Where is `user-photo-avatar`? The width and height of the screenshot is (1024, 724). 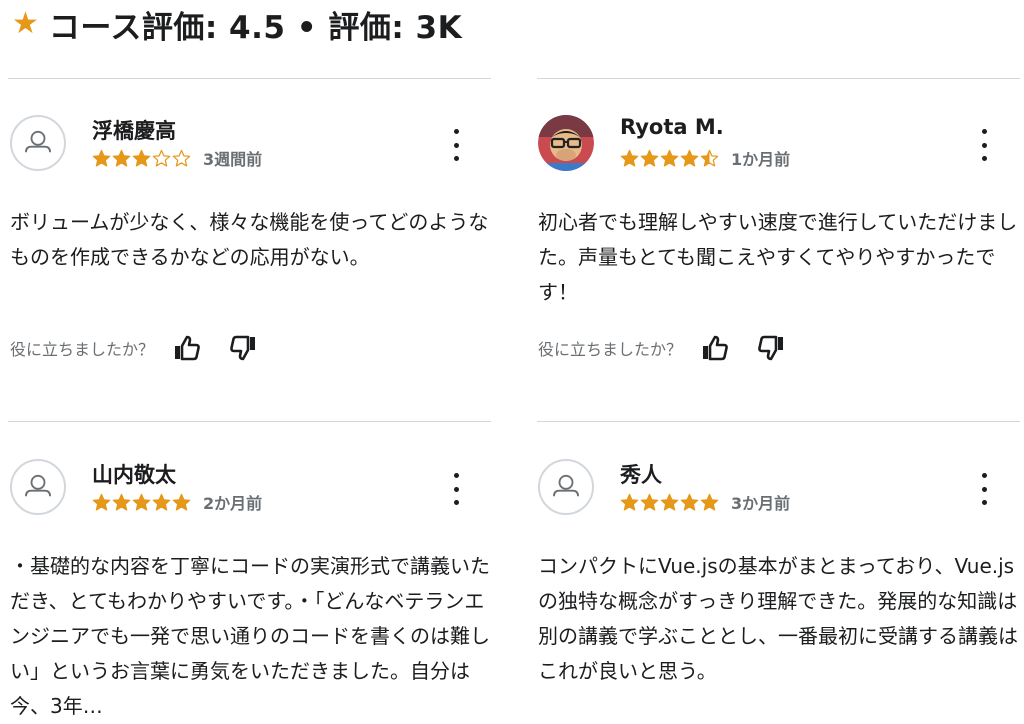
user-photo-avatar is located at coordinates (566, 143).